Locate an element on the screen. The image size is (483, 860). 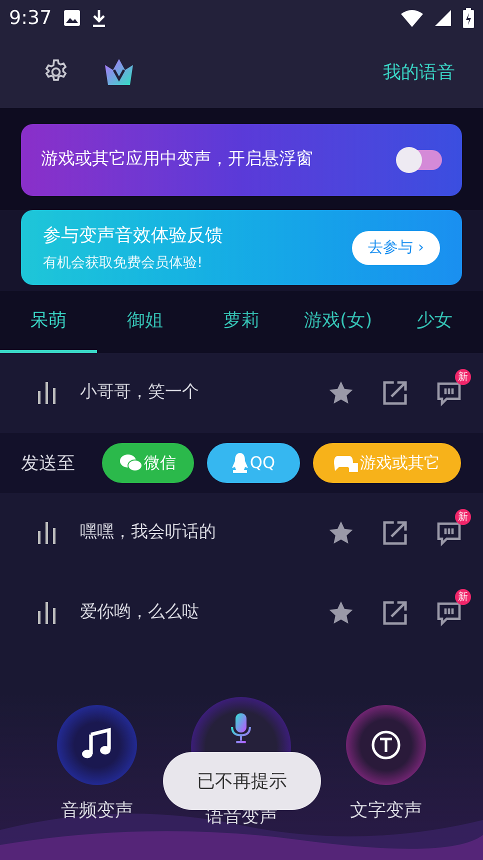
message-toast: 已不再提示 is located at coordinates (242, 781).